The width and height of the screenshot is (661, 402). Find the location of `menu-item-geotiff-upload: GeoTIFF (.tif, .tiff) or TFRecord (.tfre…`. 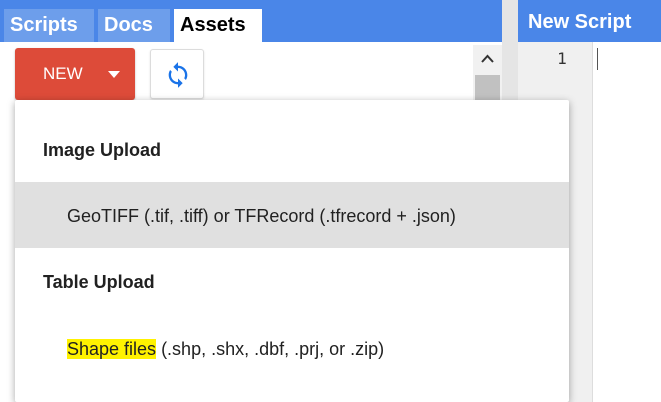

menu-item-geotiff-upload: GeoTIFF (.tif, .tiff) or TFRecord (.tfre… is located at coordinates (292, 215).